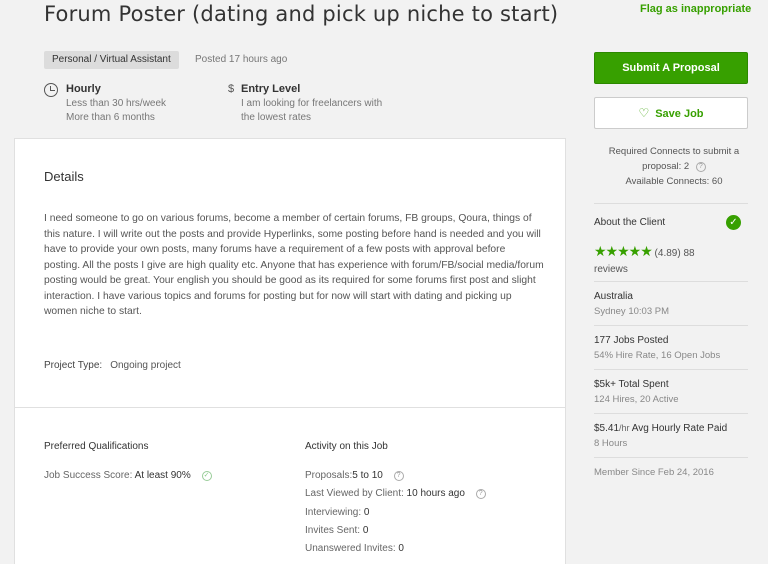  I want to click on proposals-row: Proposals:5 to 10 ?, so click(354, 475).